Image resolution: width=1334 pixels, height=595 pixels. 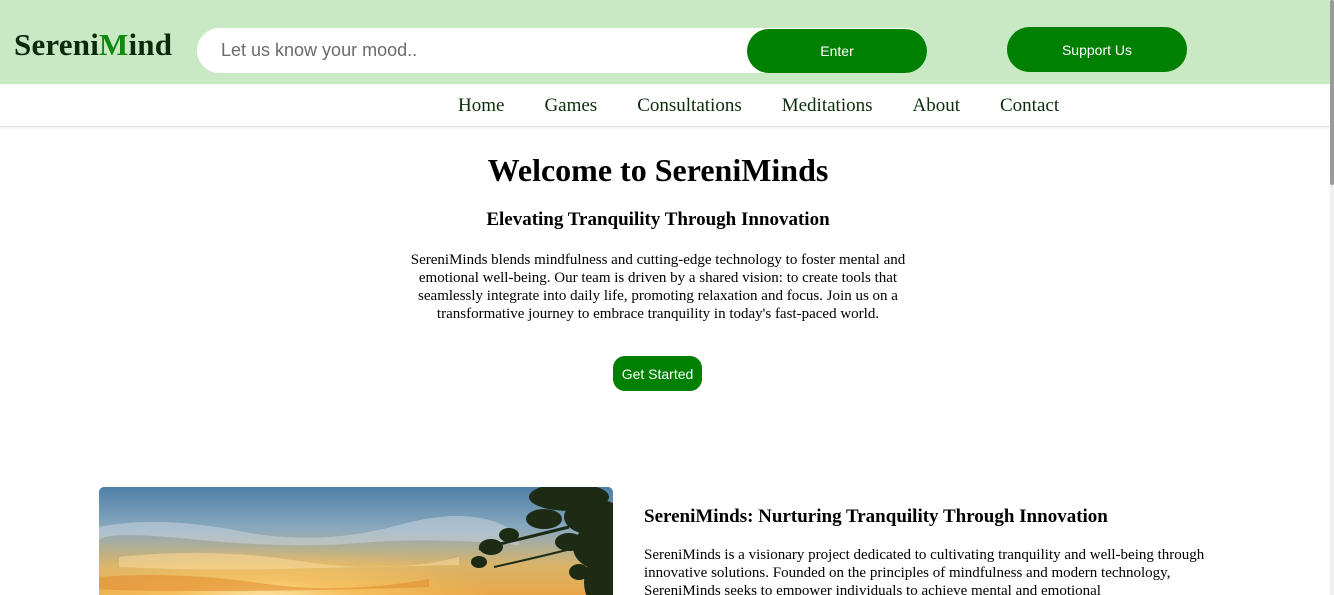 What do you see at coordinates (1029, 106) in the screenshot?
I see `nav-item-contact: Contact` at bounding box center [1029, 106].